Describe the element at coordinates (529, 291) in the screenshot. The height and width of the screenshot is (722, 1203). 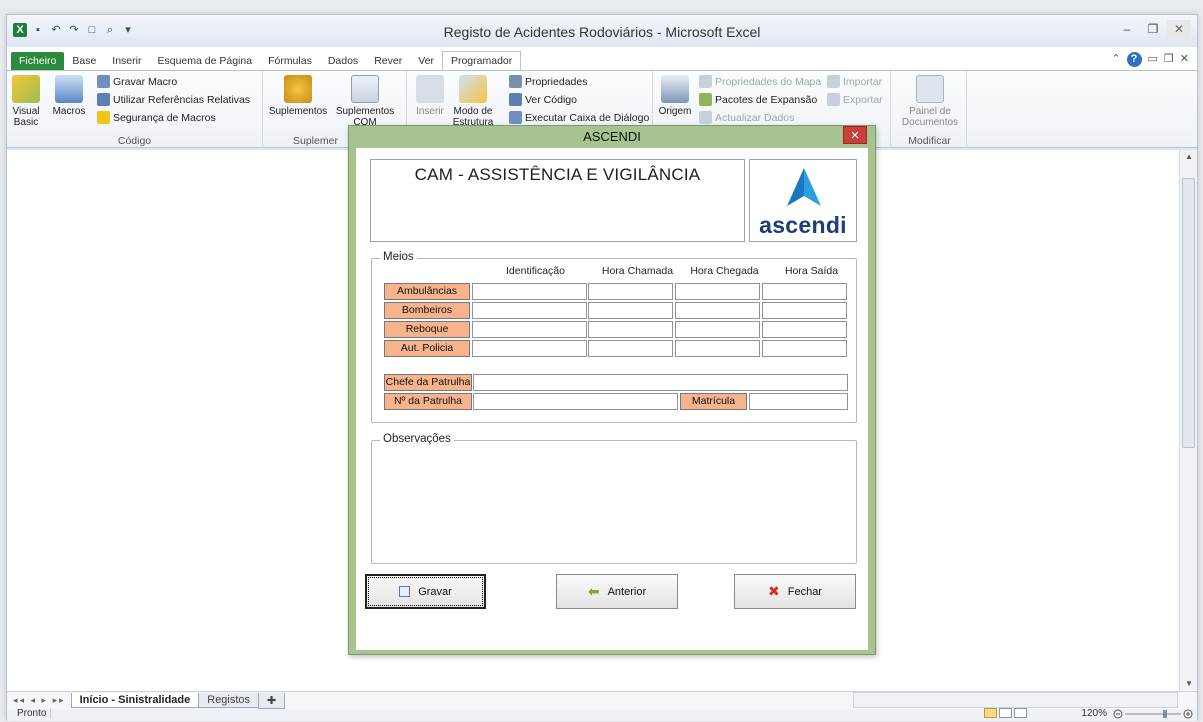
I see `ambulancias-identificacao-input` at that location.